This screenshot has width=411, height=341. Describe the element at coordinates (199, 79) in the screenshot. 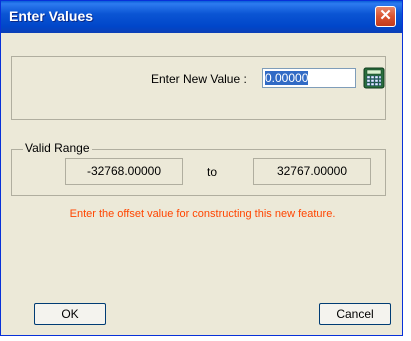

I see `new-value-label: Enter New Value :` at that location.